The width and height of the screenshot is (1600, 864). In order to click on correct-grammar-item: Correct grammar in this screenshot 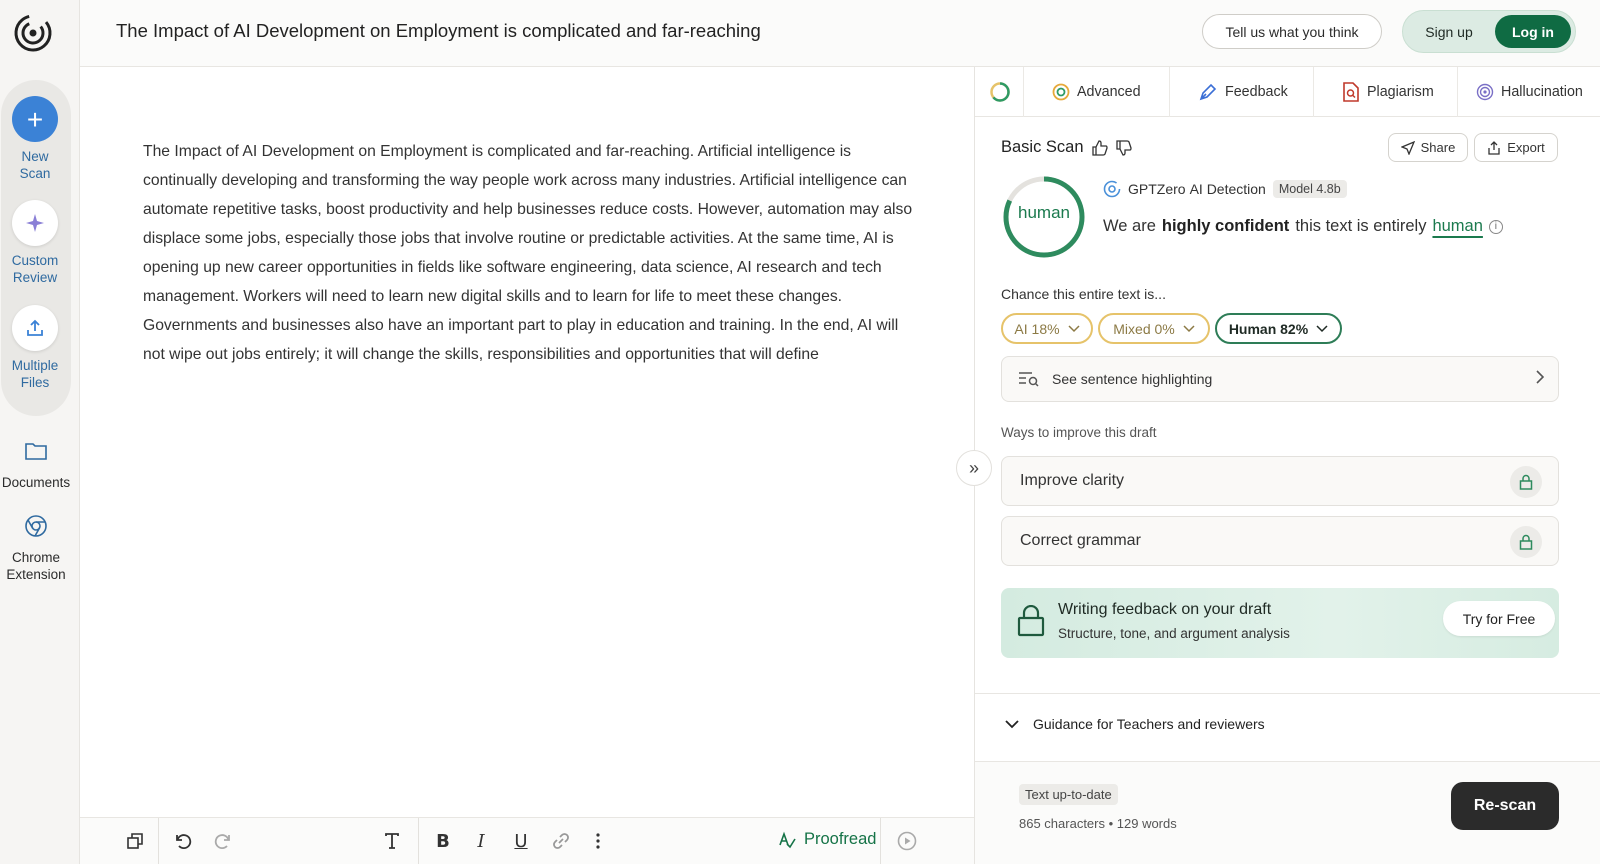, I will do `click(1280, 541)`.